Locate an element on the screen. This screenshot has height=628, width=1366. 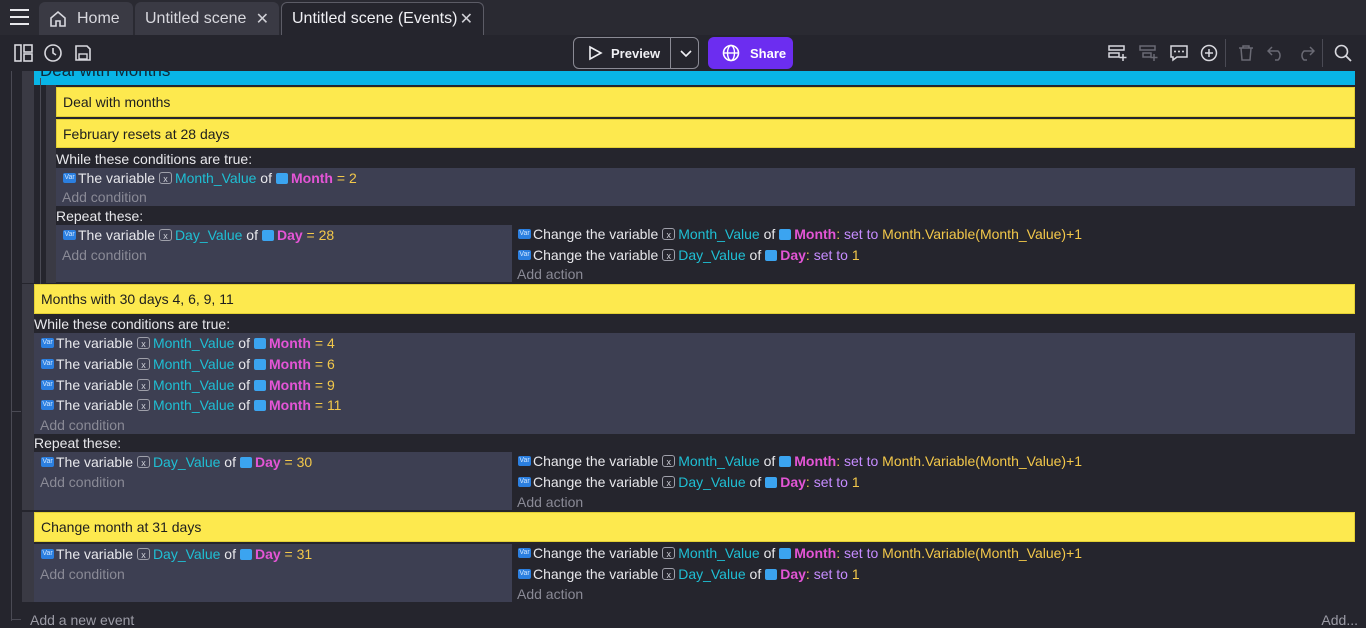
comment-icon is located at coordinates (1179, 53).